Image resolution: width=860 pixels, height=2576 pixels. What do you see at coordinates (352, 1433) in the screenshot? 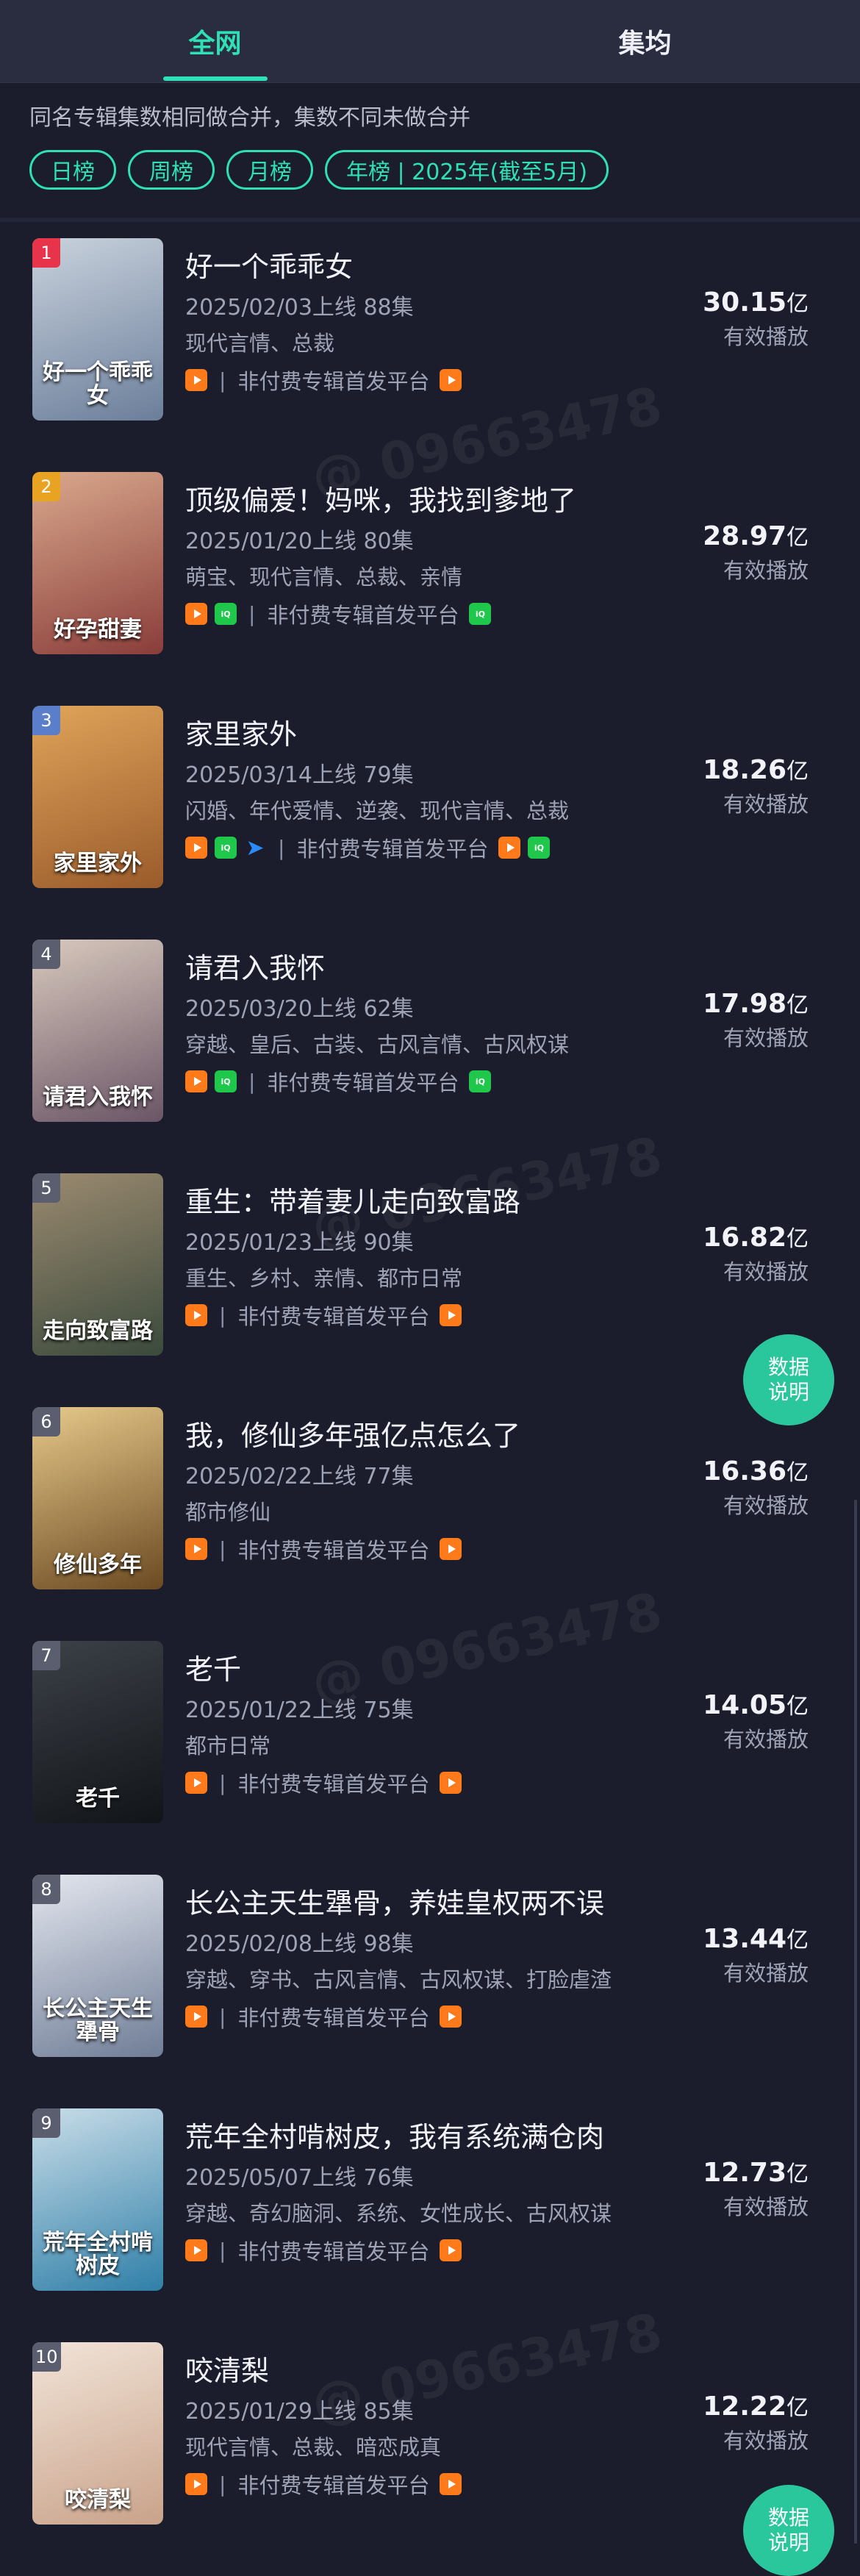
I see `item-title: 我，修仙多年强亿点怎么了` at bounding box center [352, 1433].